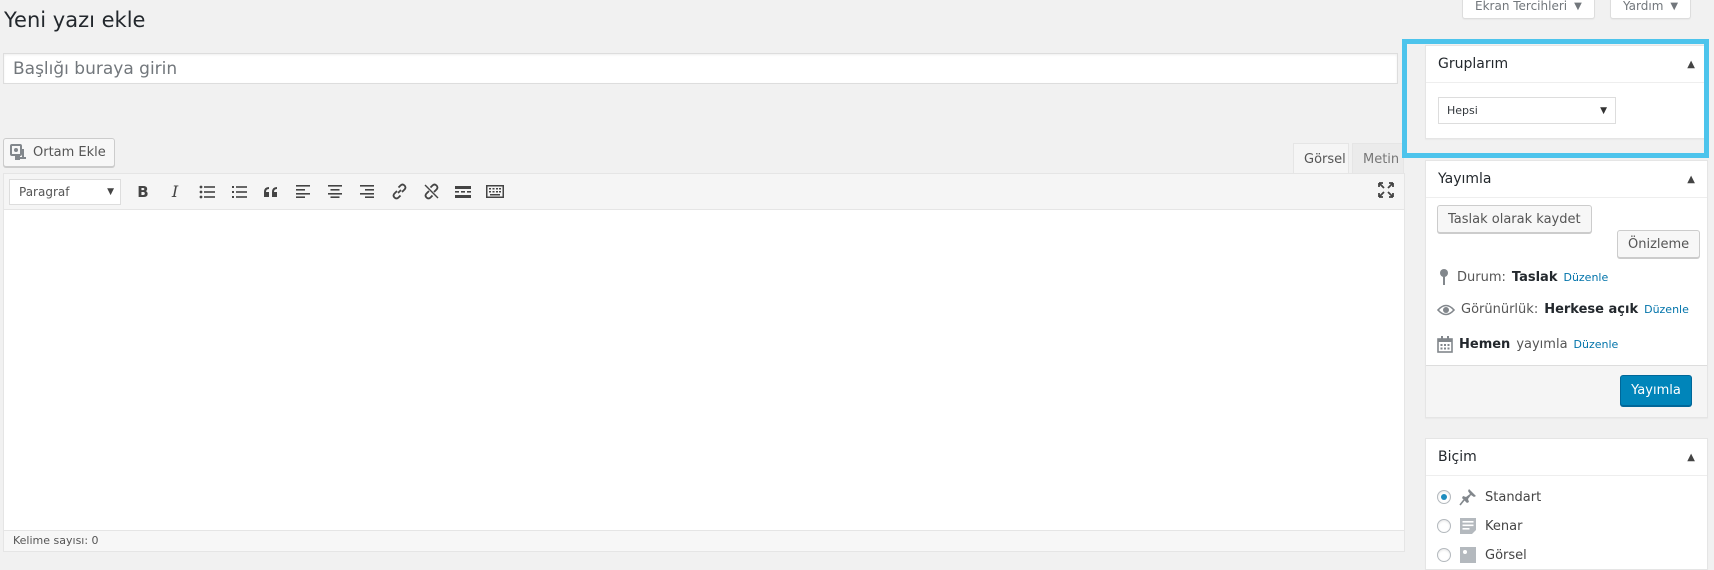 The height and width of the screenshot is (570, 1714). I want to click on help-tab: Yardım ▼, so click(1651, 9).